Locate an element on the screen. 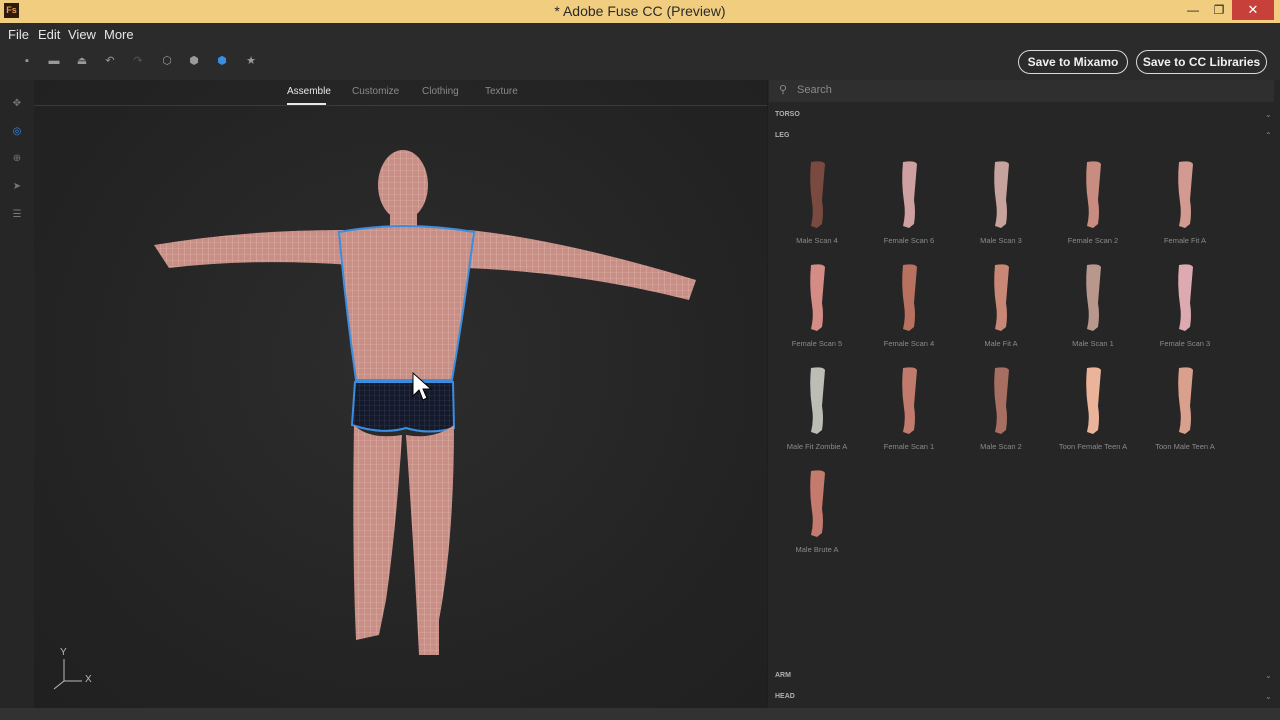  leg-item: Male Scan 4 is located at coordinates (817, 208).